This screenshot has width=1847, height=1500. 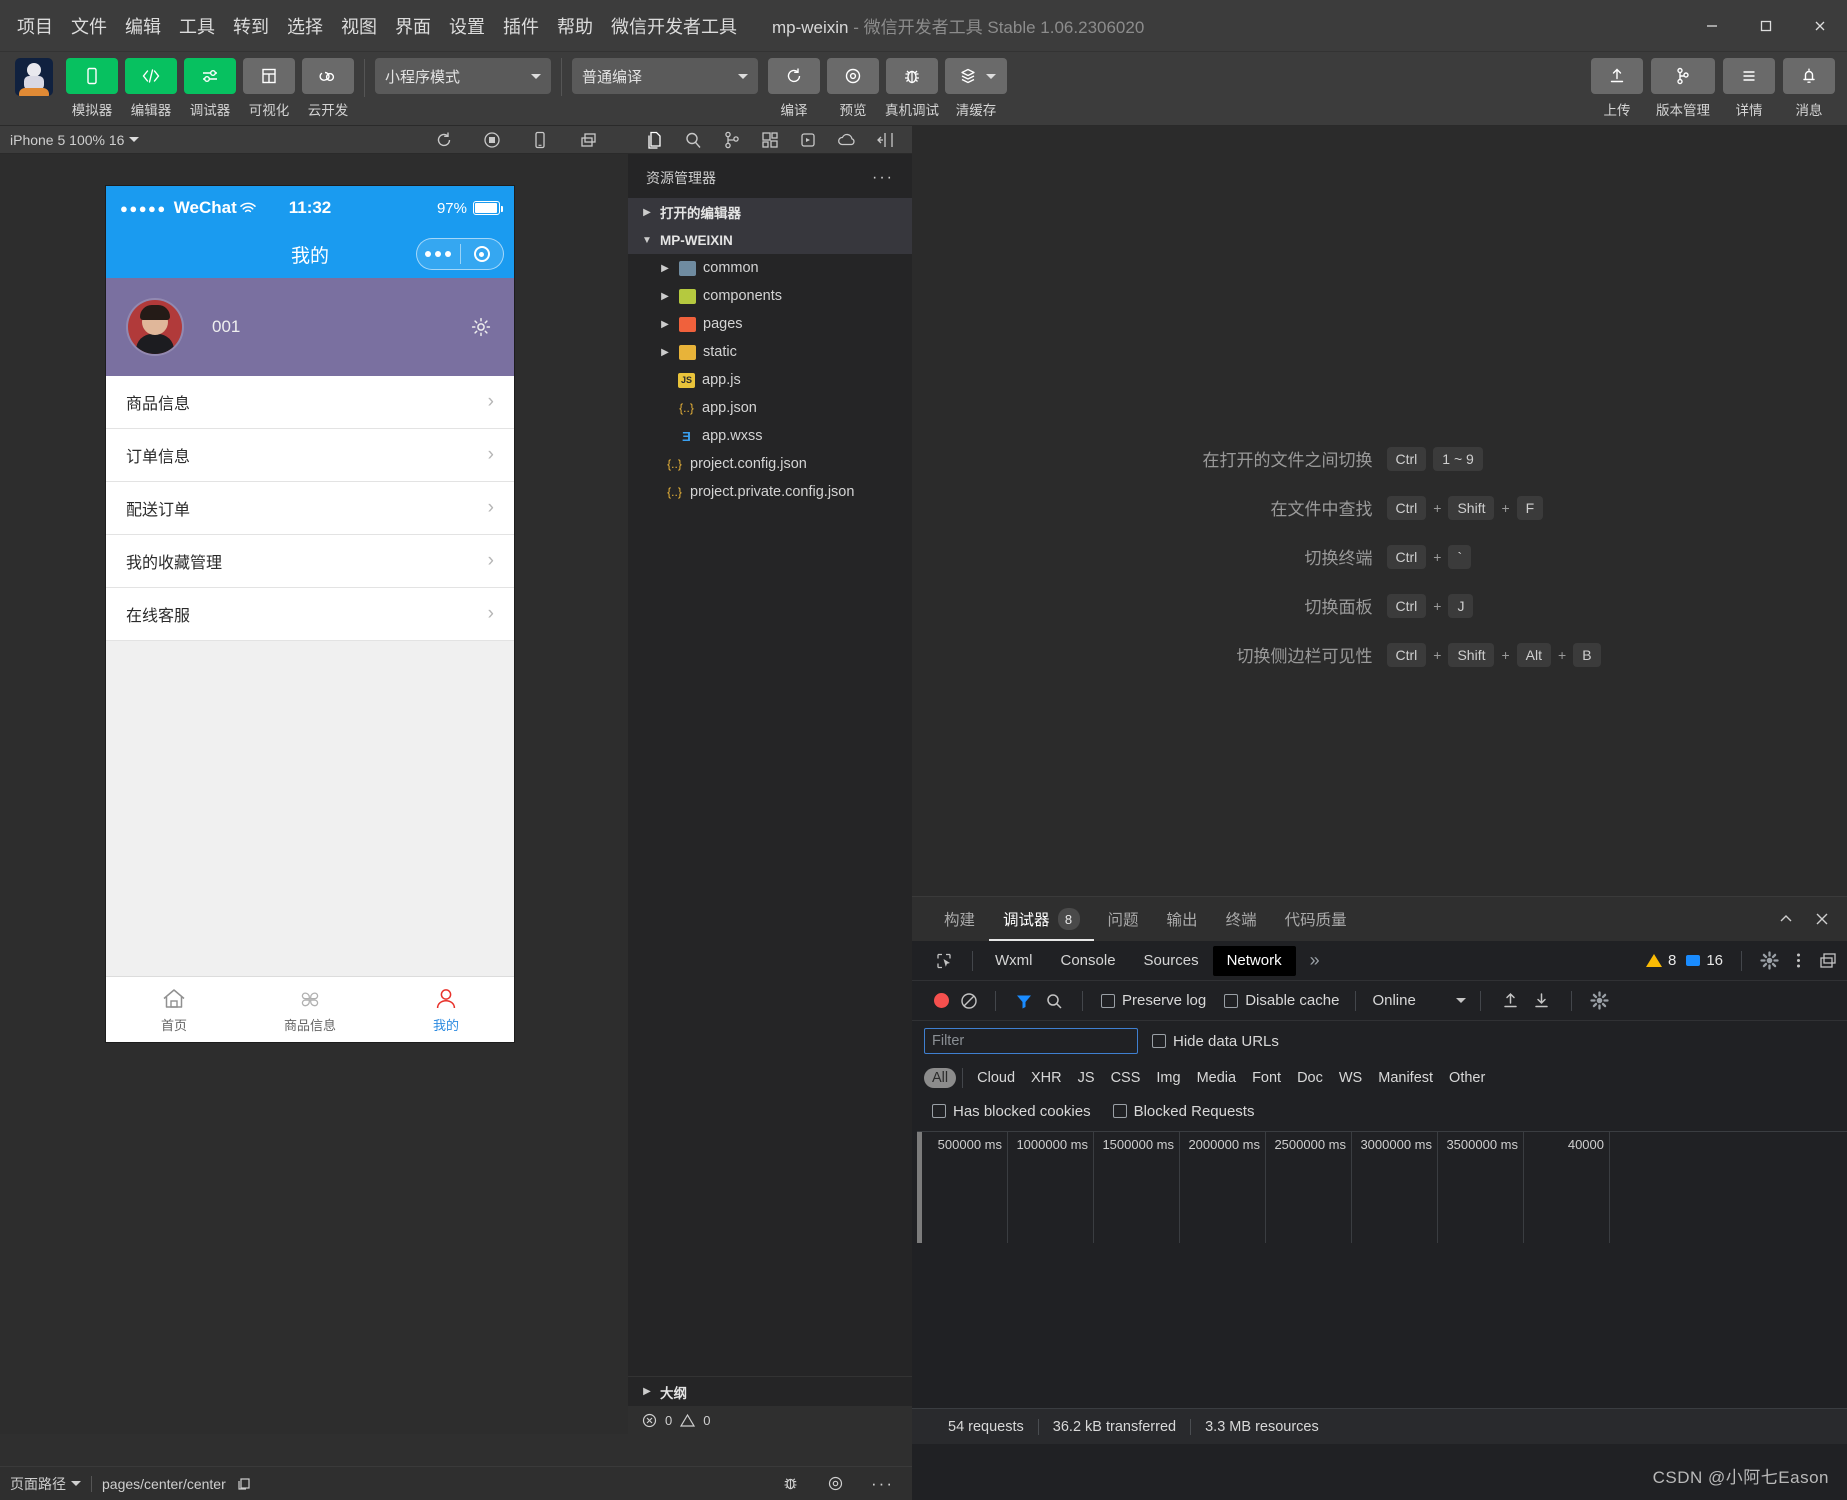 I want to click on page-path-select: 页面路径, so click(x=45, y=1484).